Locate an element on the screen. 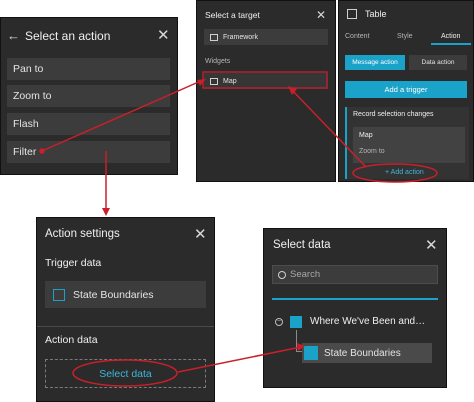  action-item-label: Pan to is located at coordinates (28, 69).